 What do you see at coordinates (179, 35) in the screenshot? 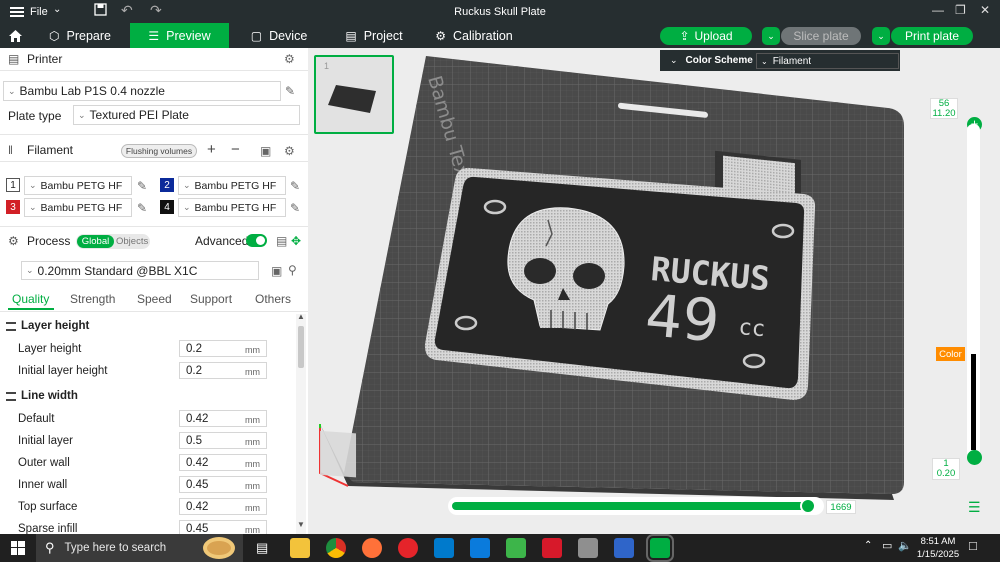
I see `tab-preview: ☰ Preview` at bounding box center [179, 35].